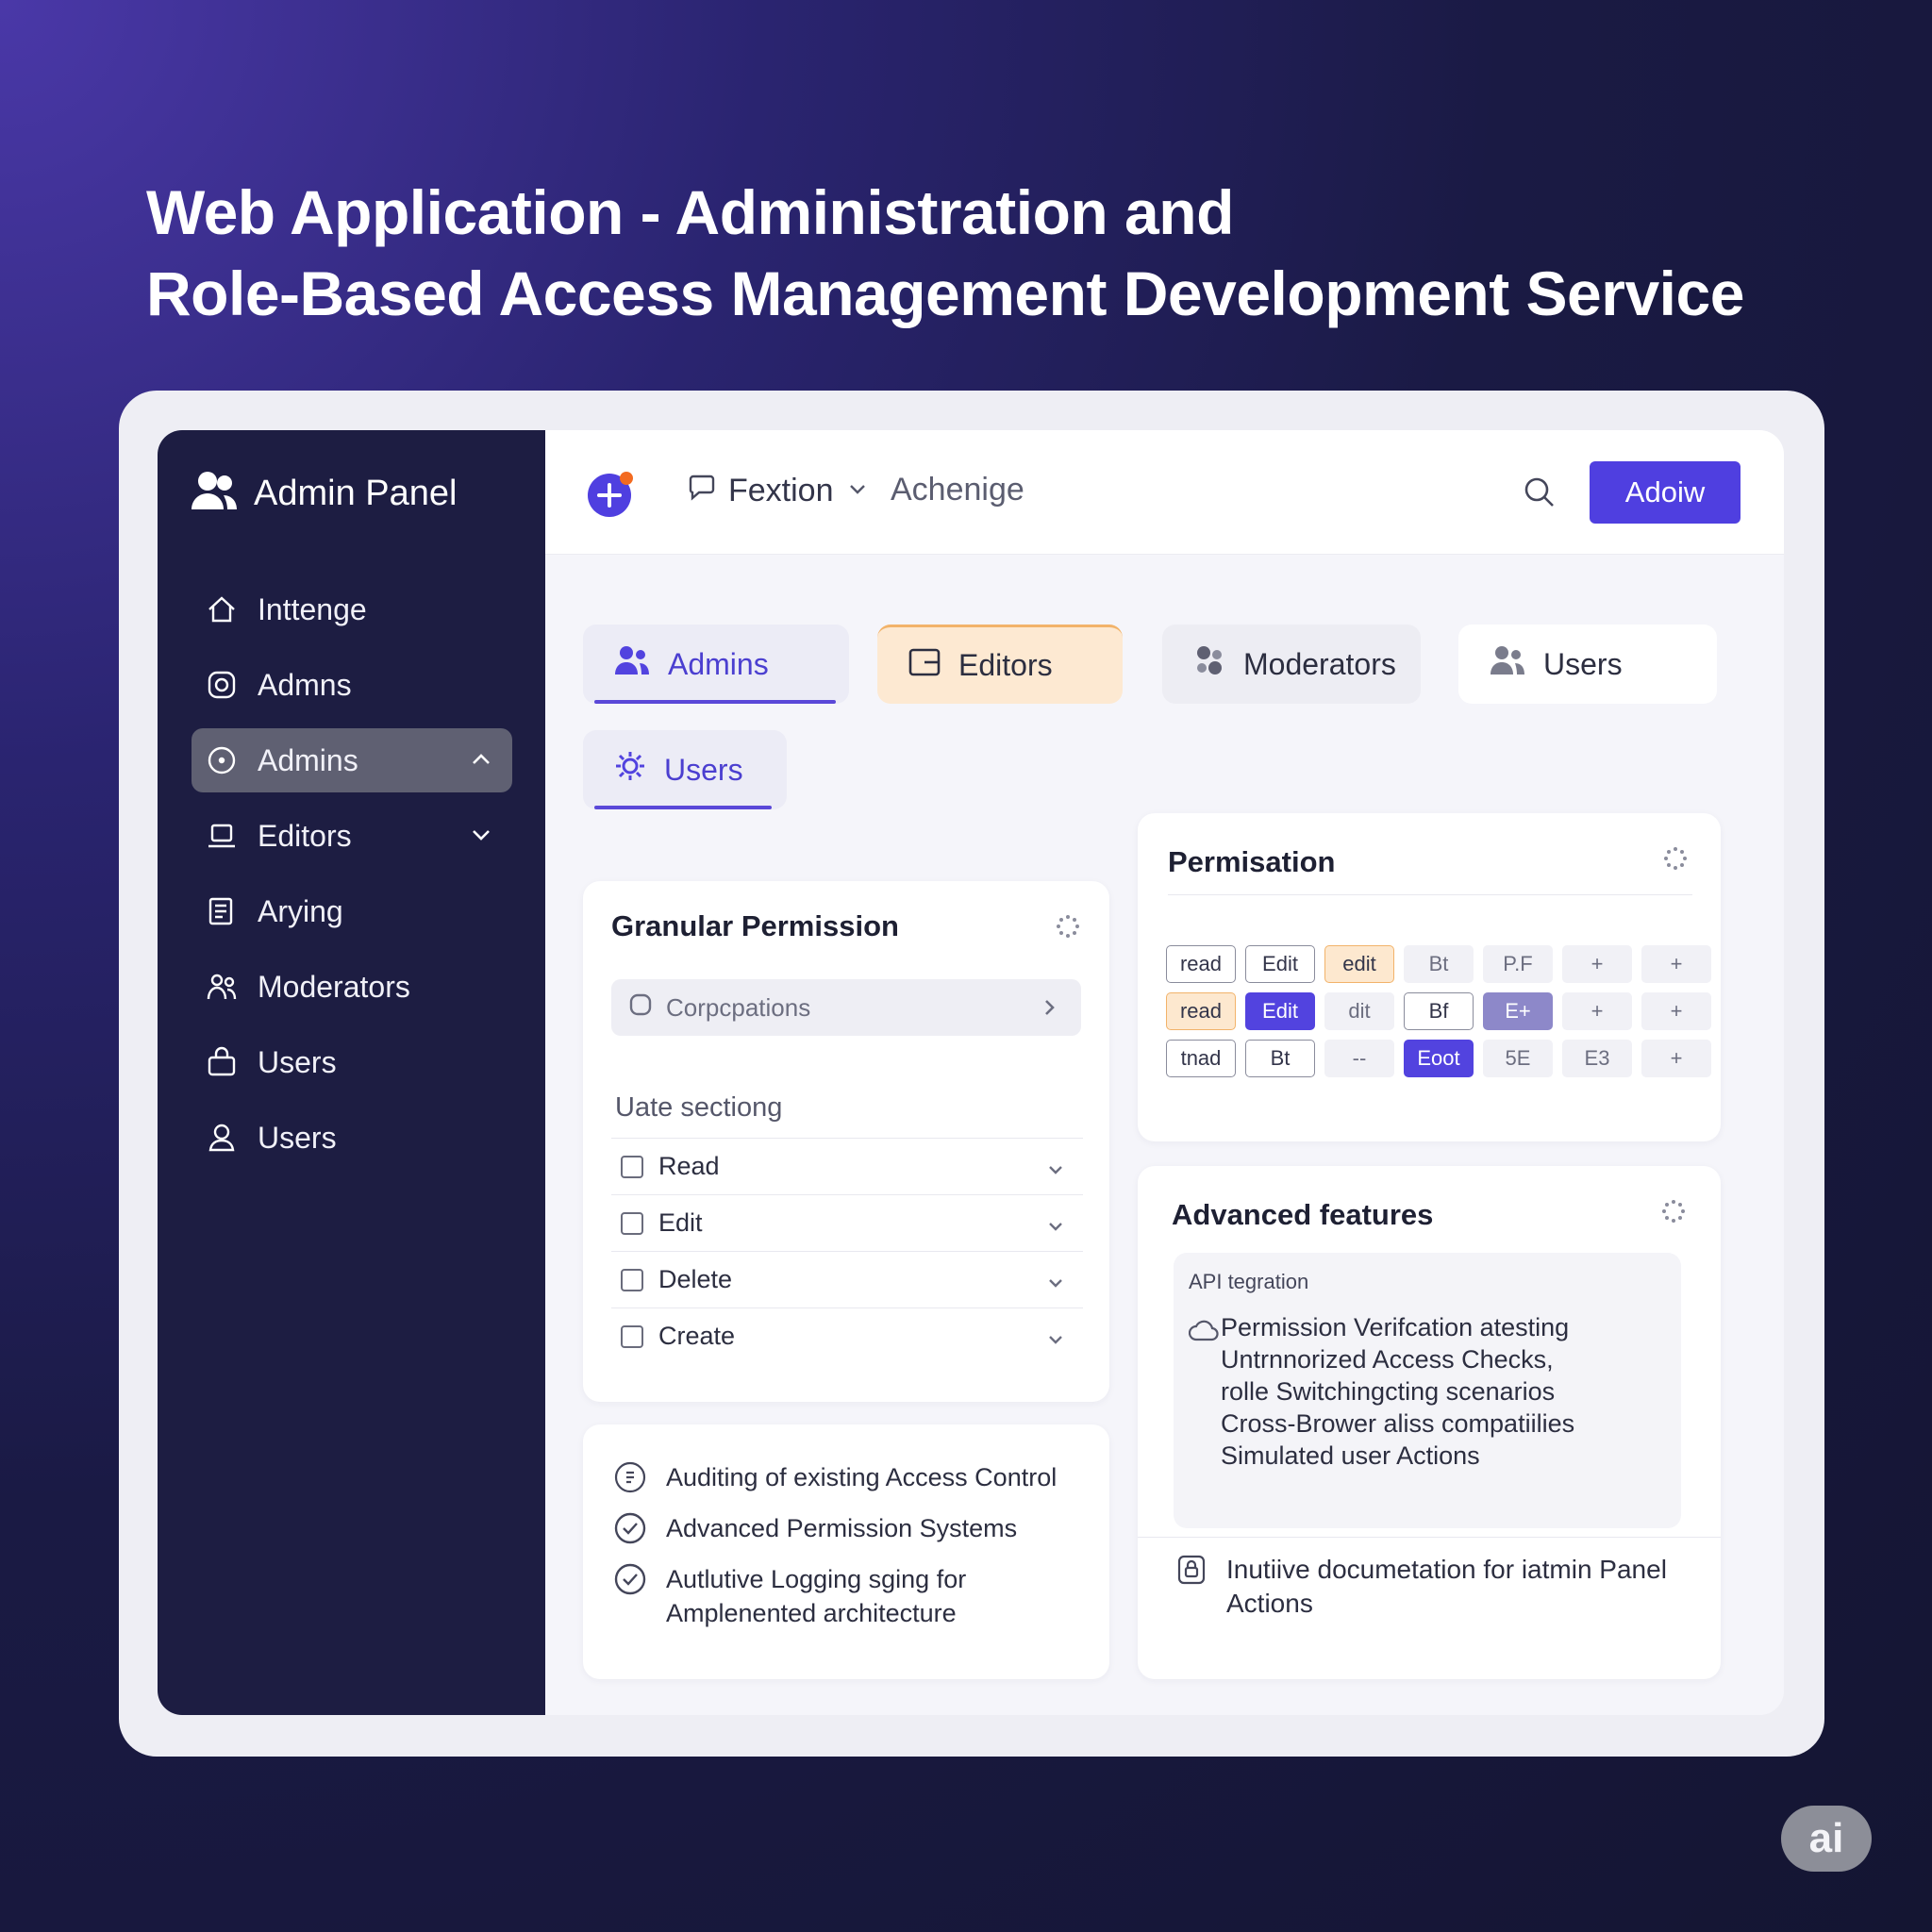 Image resolution: width=1932 pixels, height=1932 pixels. Describe the element at coordinates (847, 1279) in the screenshot. I see `permission-item-delete: Delete` at that location.